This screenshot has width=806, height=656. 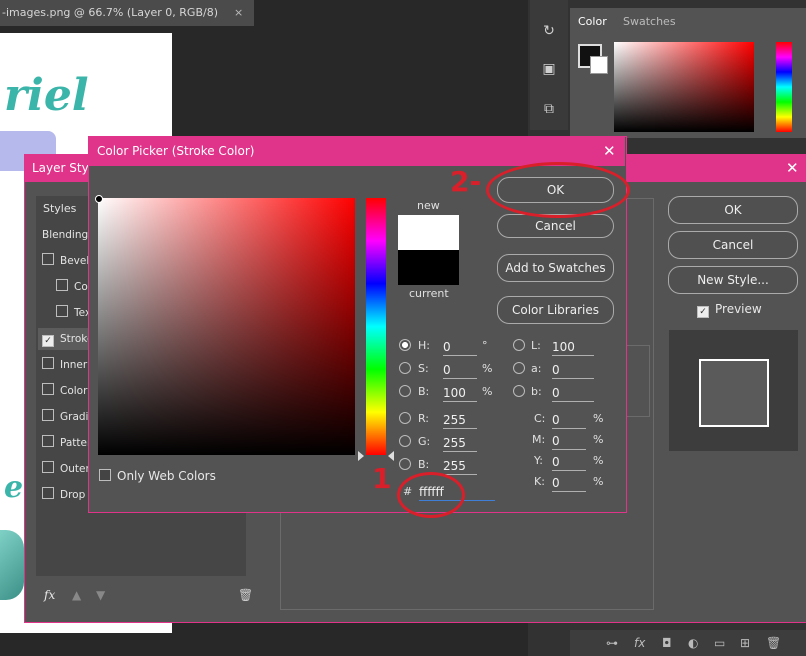 I want to click on delete-layer-icon: 🗑, so click(x=773, y=643).